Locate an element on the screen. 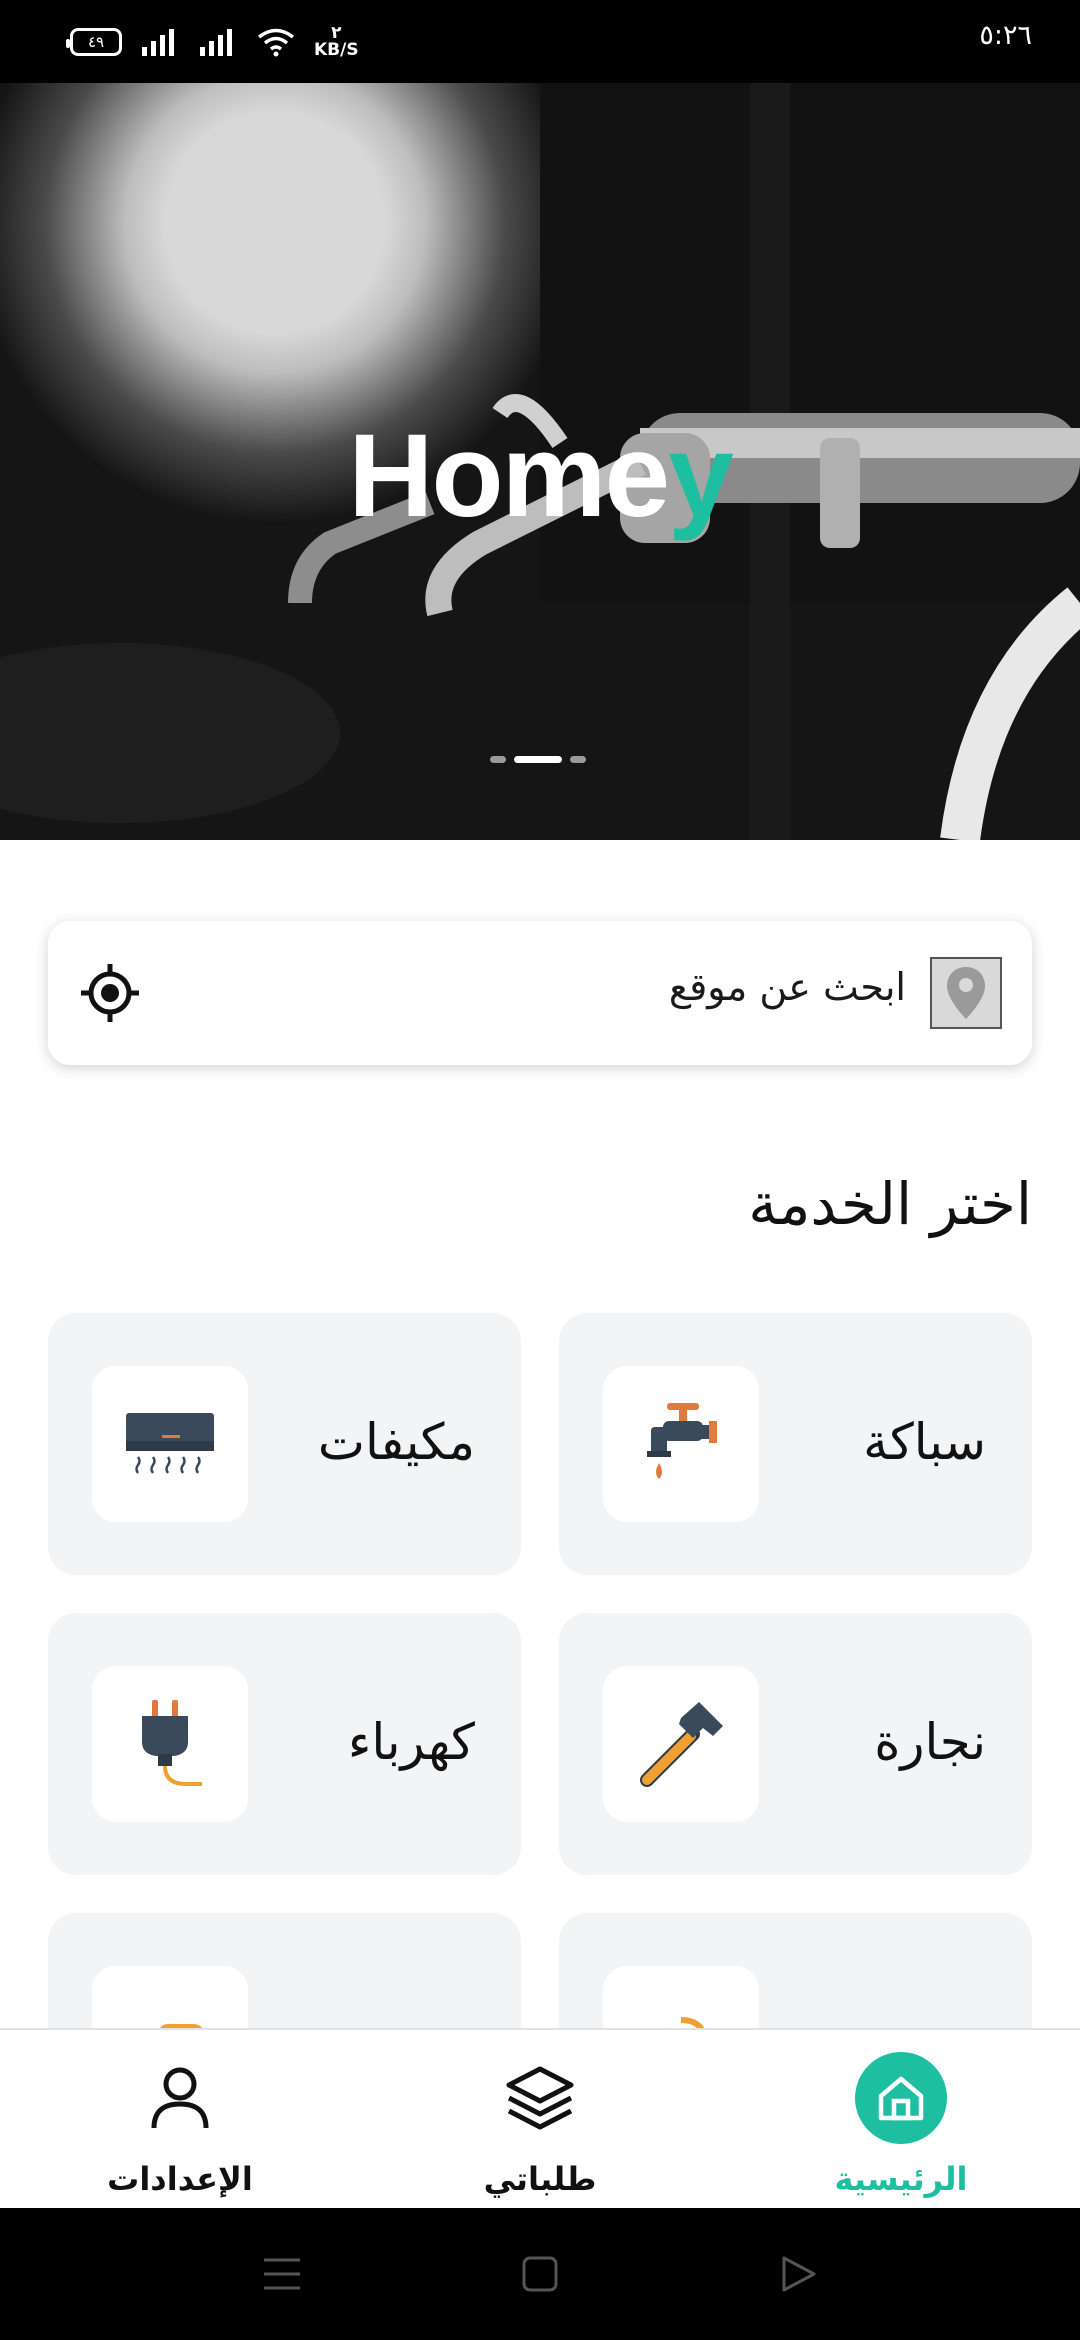 The height and width of the screenshot is (2340, 1080). service-card-carpentry: نجارة is located at coordinates (795, 1744).